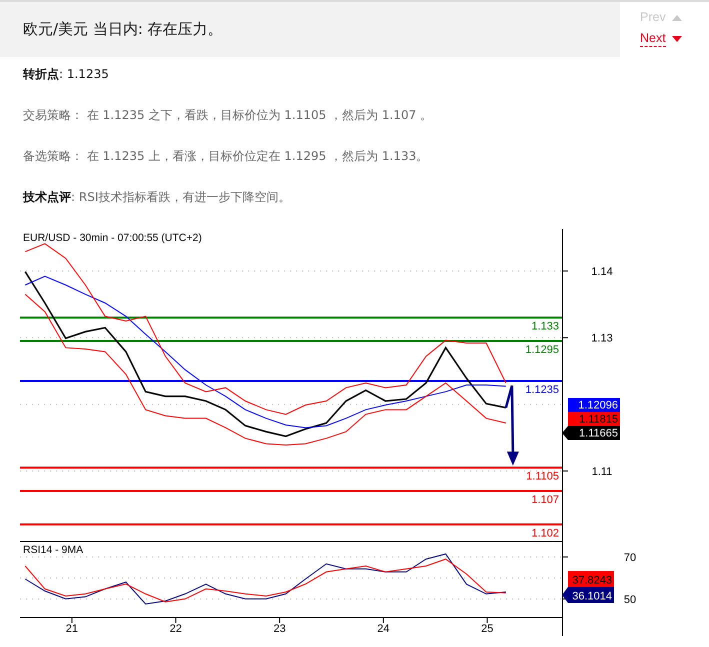 The height and width of the screenshot is (647, 709). What do you see at coordinates (123, 29) in the screenshot?
I see `page-title: 欧元/美元 当日内: 存在压力。` at bounding box center [123, 29].